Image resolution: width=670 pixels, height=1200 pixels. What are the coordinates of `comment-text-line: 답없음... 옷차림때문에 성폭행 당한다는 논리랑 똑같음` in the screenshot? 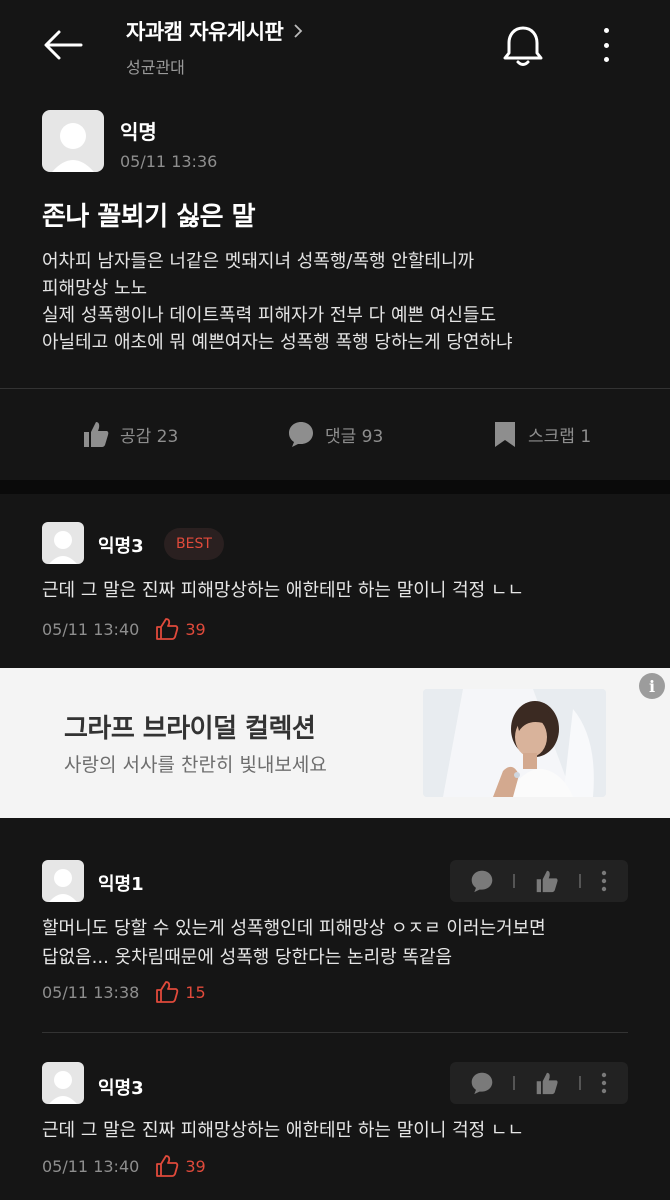 It's located at (247, 957).